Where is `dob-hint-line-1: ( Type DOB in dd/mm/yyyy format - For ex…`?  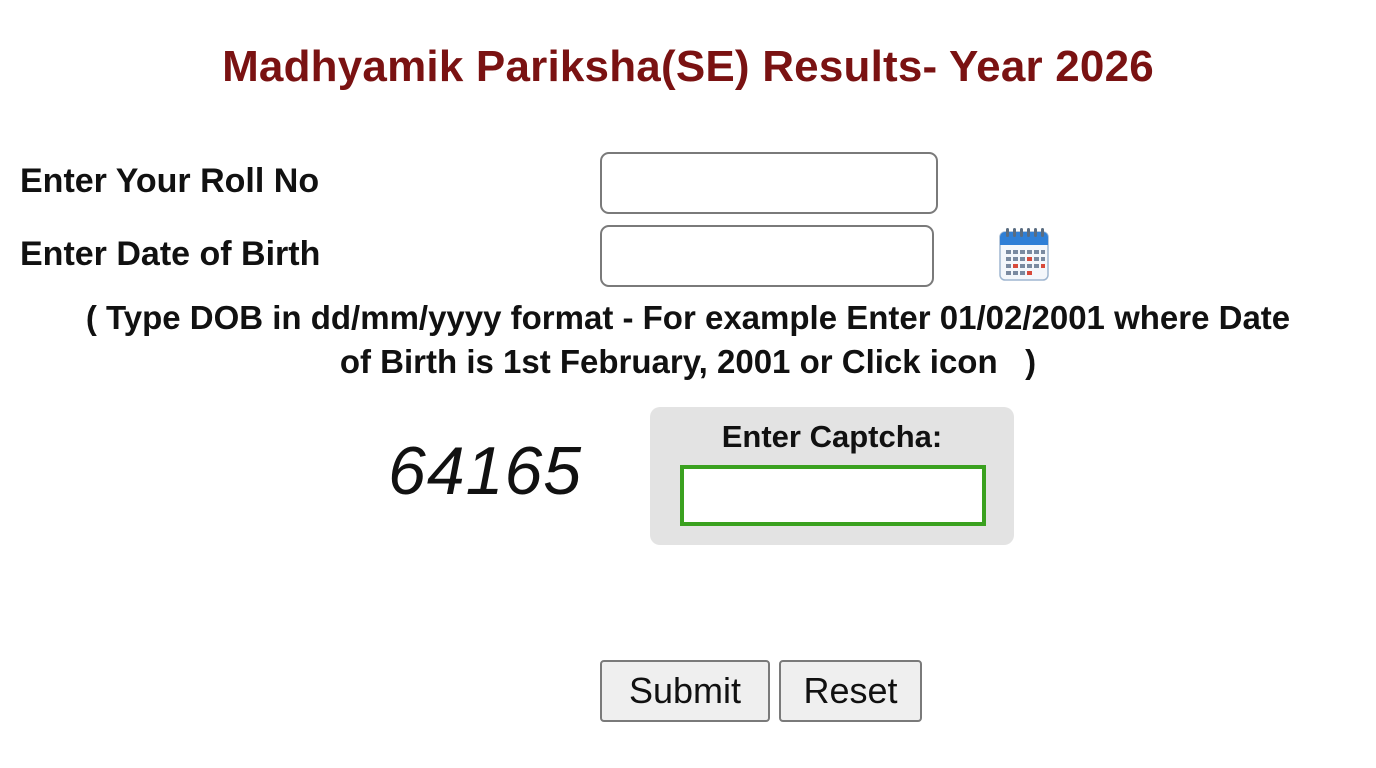 dob-hint-line-1: ( Type DOB in dd/mm/yyyy format - For ex… is located at coordinates (688, 317).